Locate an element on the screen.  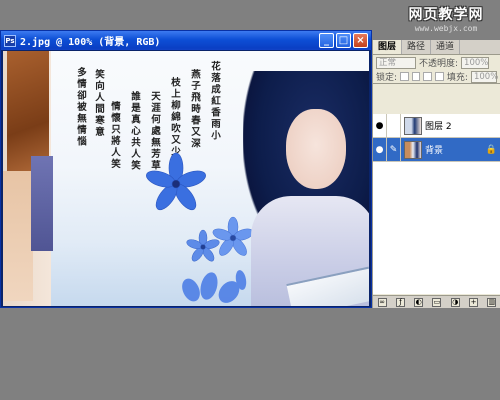
photoshop-doc-icon: Ps is located at coordinates (10, 40).